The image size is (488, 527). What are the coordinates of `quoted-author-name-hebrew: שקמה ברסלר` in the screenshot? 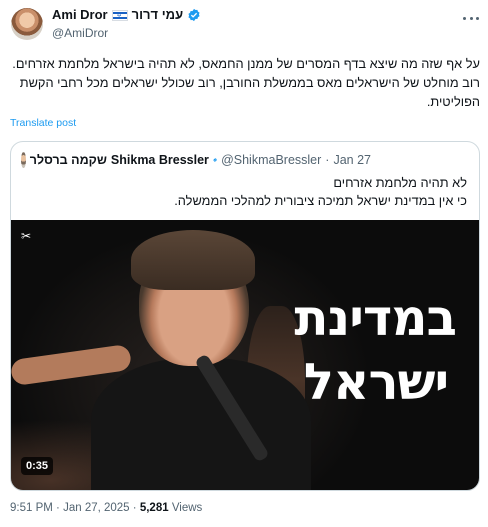 It's located at (68, 160).